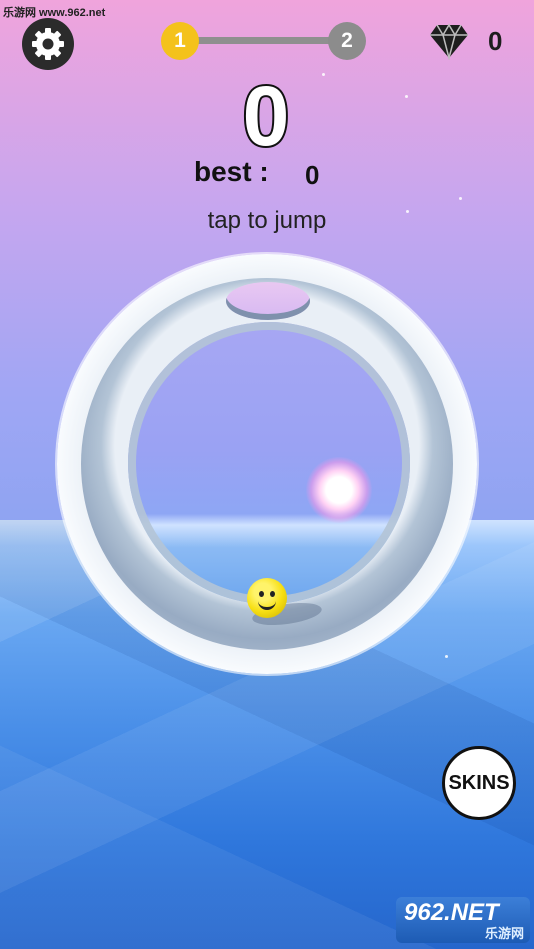  I want to click on level-progress-track, so click(265, 40).